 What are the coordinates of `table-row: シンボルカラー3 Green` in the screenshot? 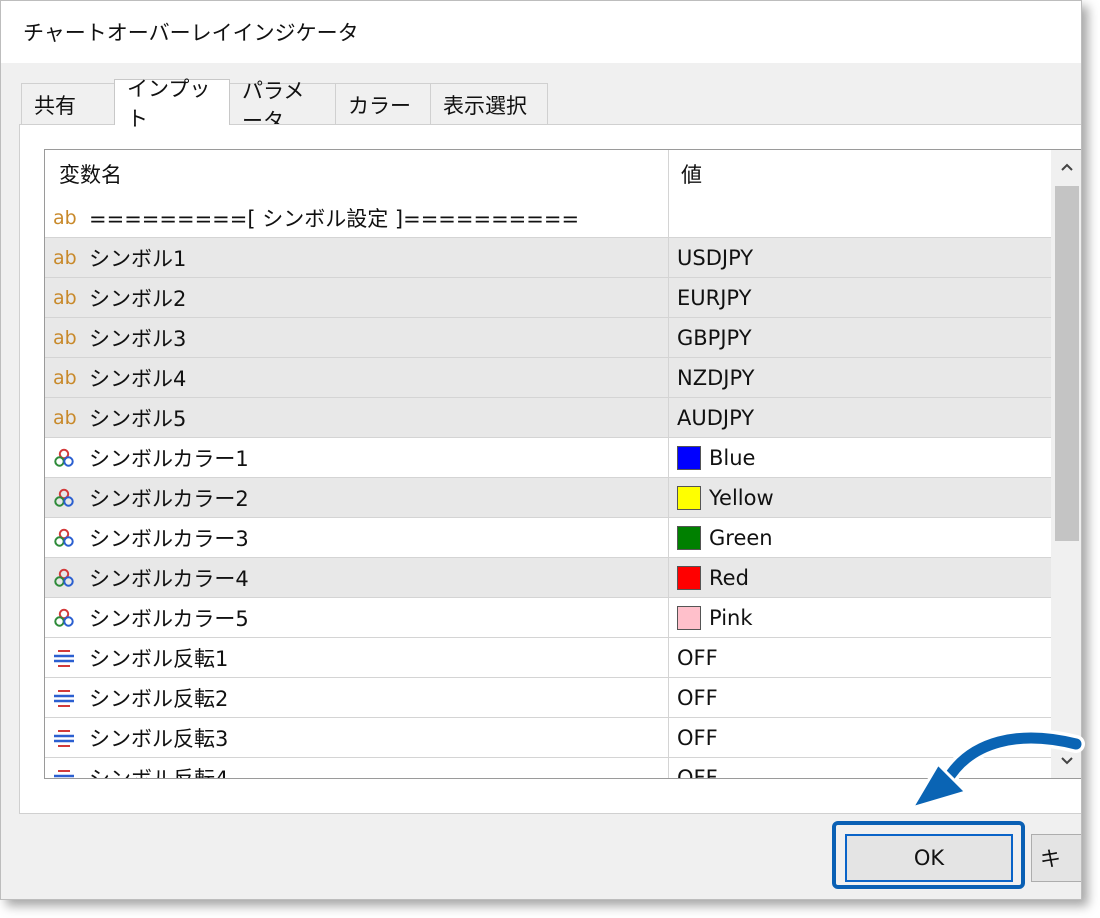 It's located at (548, 538).